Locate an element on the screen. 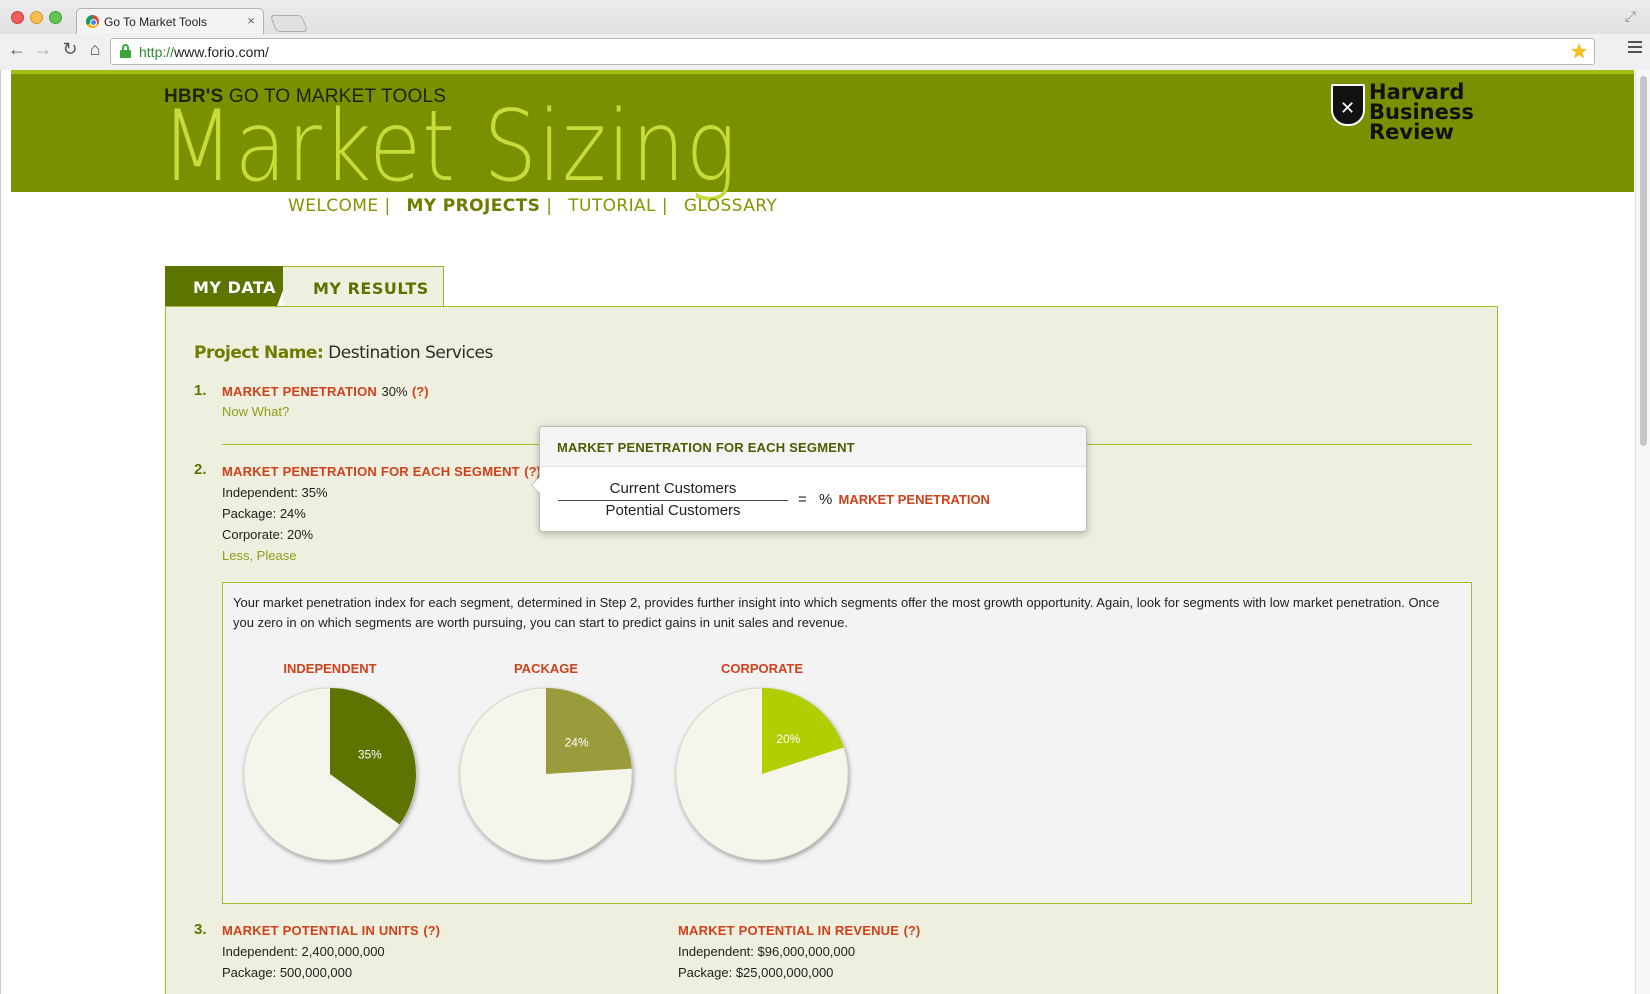 The image size is (1650, 994). section-number: 3. is located at coordinates (200, 929).